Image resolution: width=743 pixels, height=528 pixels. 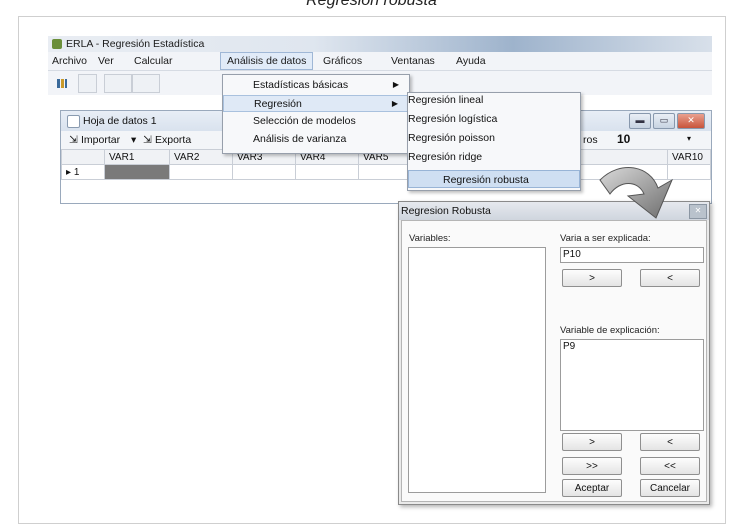 What do you see at coordinates (413, 61) in the screenshot?
I see `menu-ventanas: Ventanas` at bounding box center [413, 61].